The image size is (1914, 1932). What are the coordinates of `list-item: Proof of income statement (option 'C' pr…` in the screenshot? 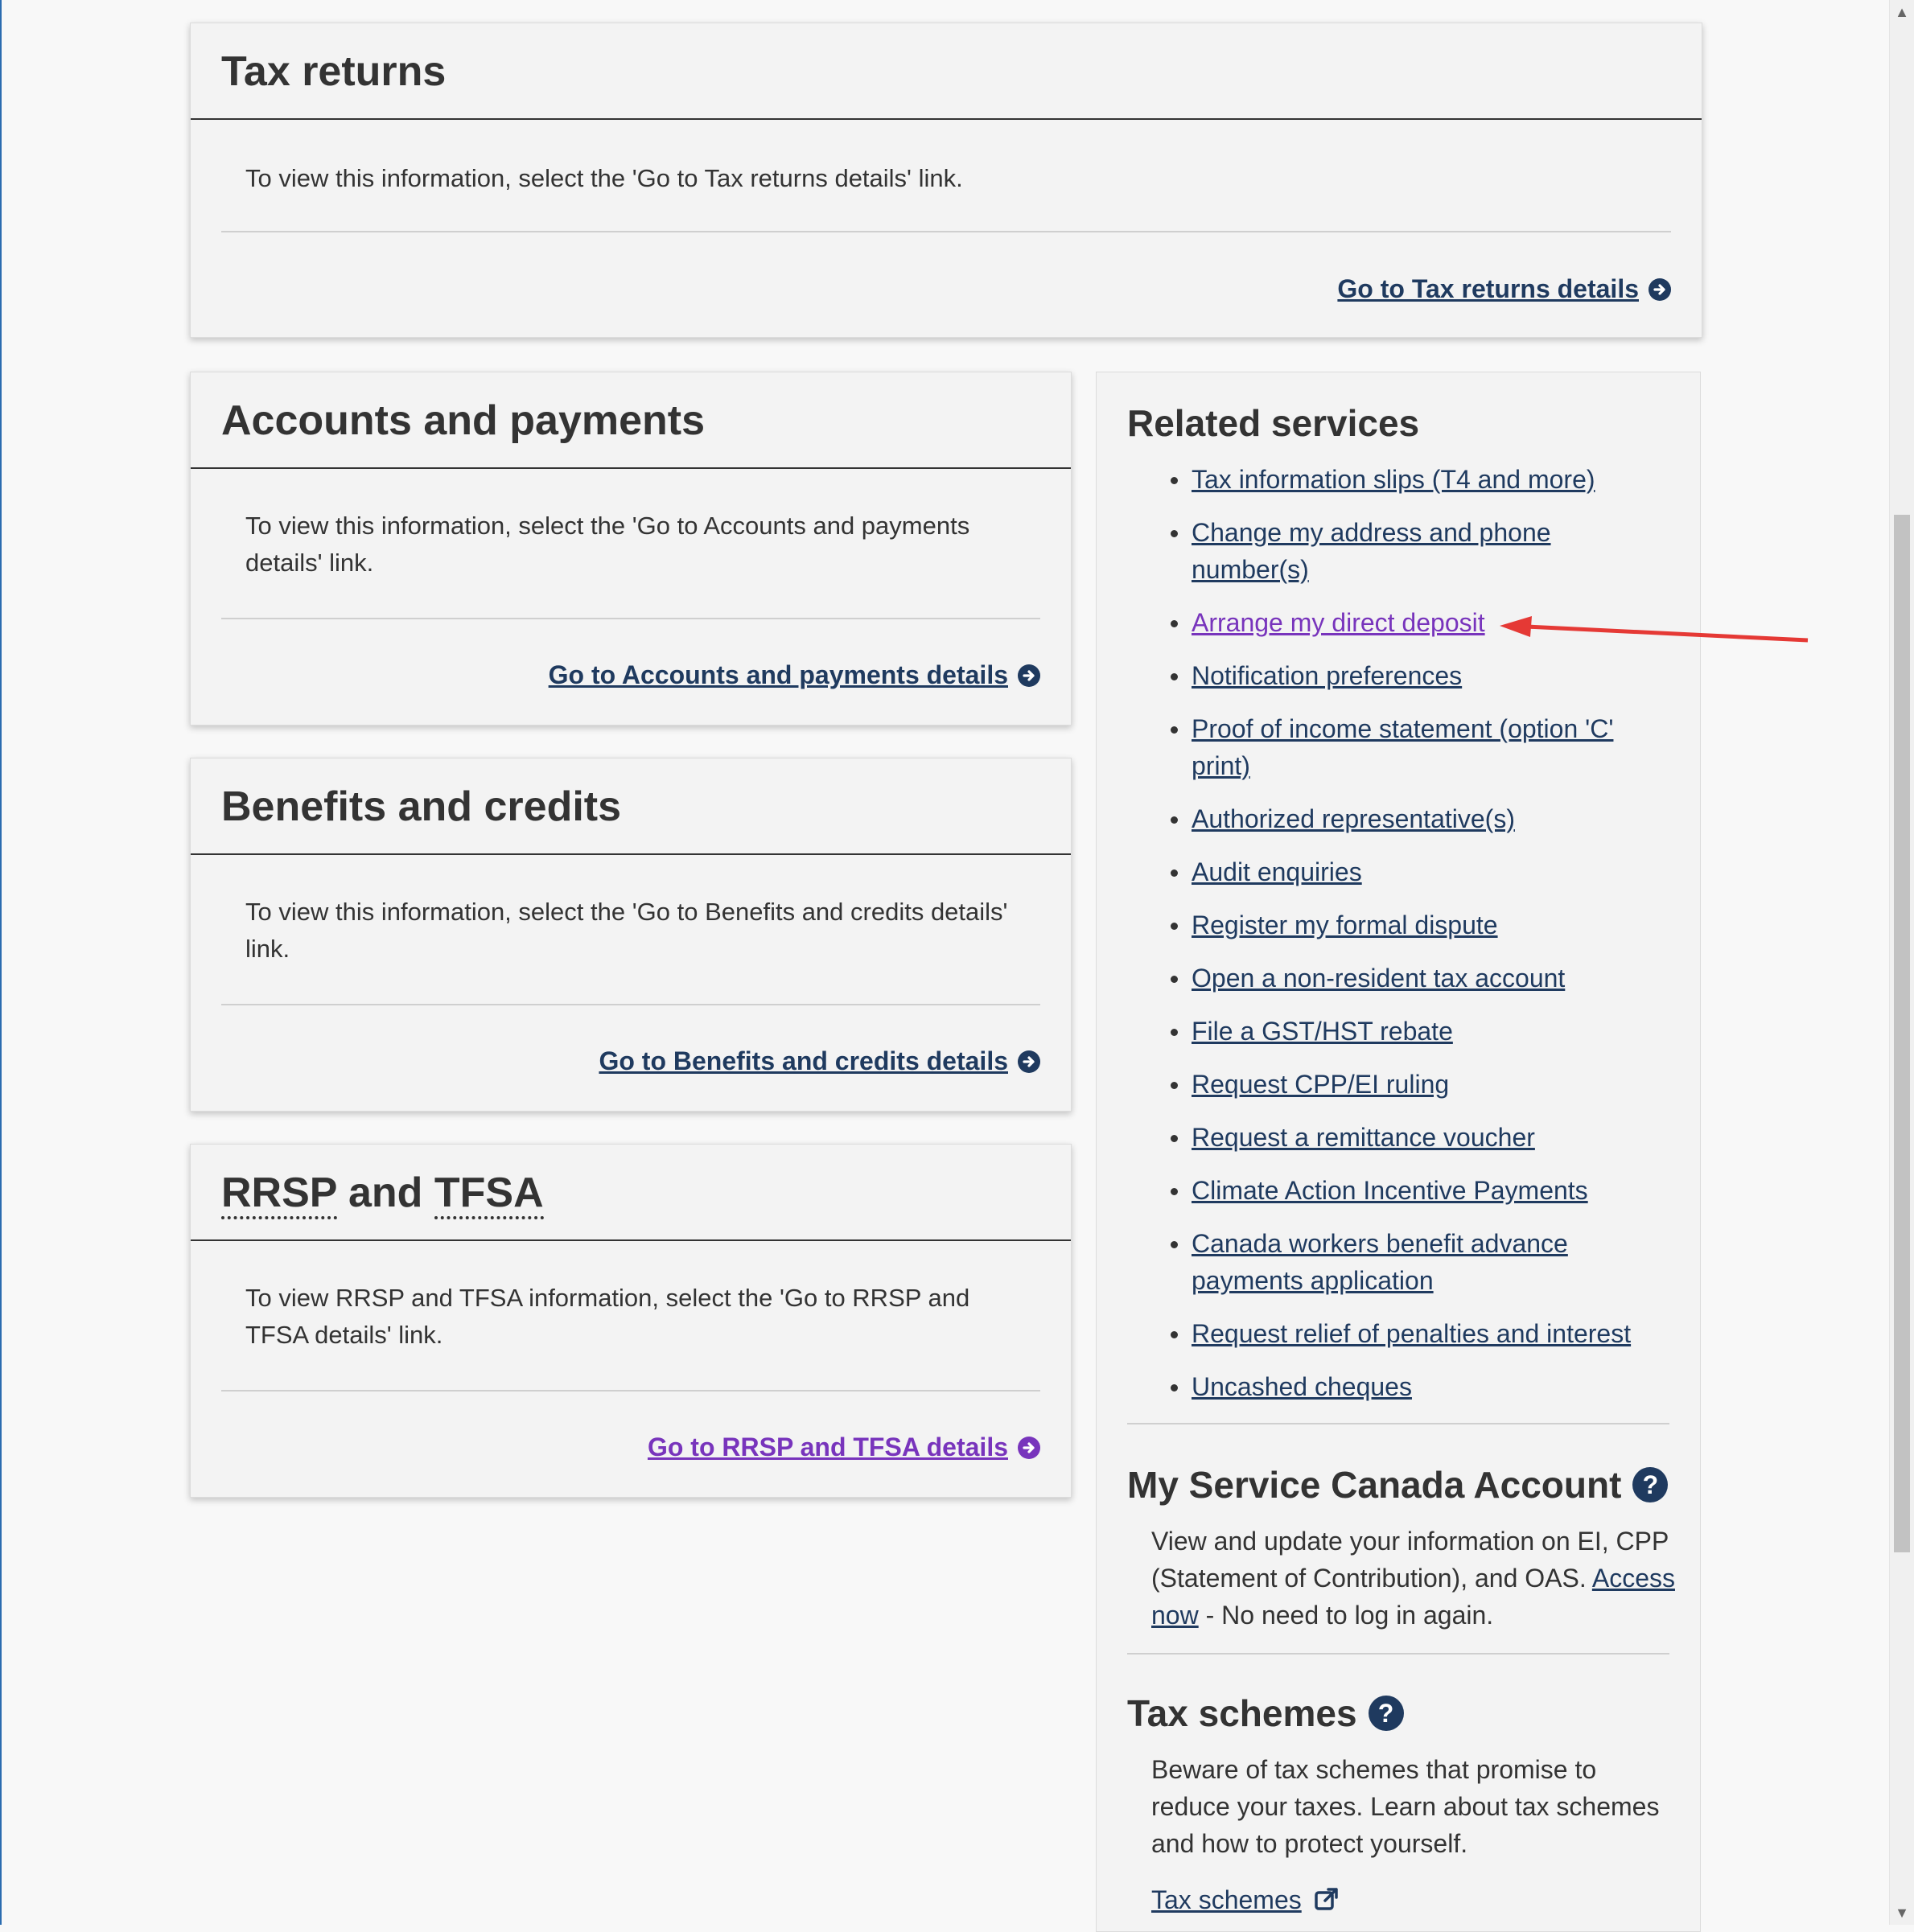 It's located at (1397, 747).